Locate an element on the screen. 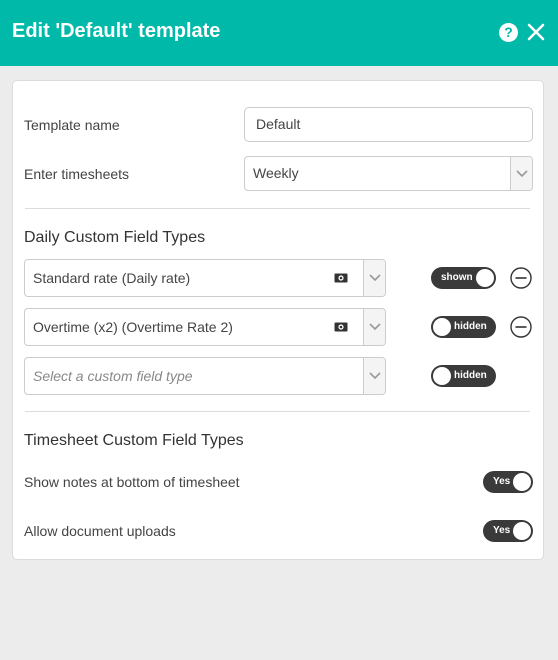  document-uploads-toggle: Yes is located at coordinates (508, 531).